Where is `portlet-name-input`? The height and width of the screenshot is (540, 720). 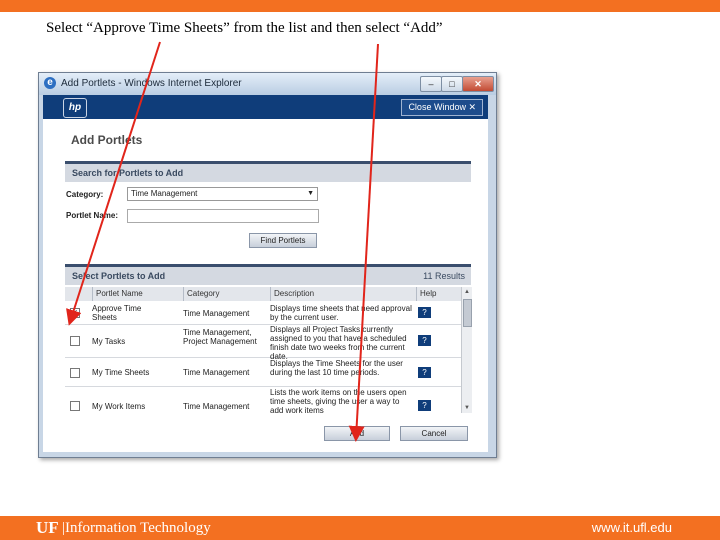 portlet-name-input is located at coordinates (223, 216).